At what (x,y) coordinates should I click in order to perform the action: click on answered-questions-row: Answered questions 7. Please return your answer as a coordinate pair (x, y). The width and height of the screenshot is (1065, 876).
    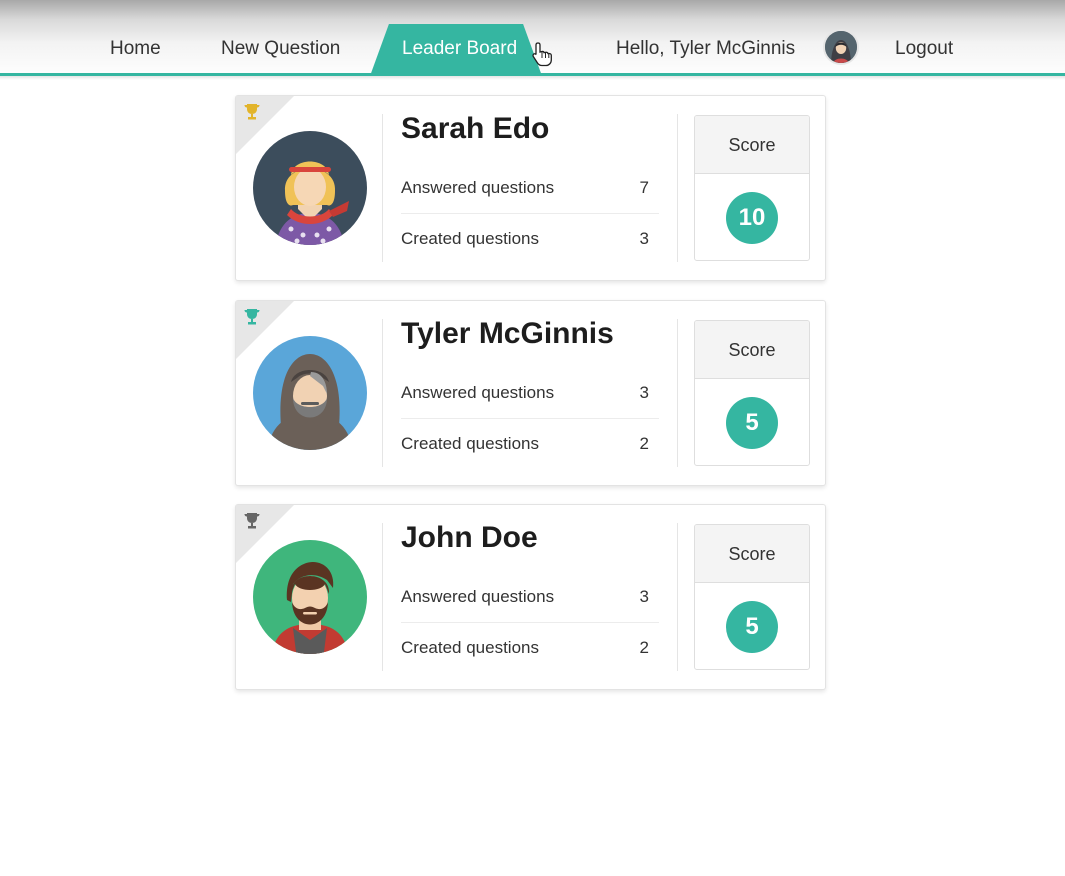
    Looking at the image, I should click on (530, 189).